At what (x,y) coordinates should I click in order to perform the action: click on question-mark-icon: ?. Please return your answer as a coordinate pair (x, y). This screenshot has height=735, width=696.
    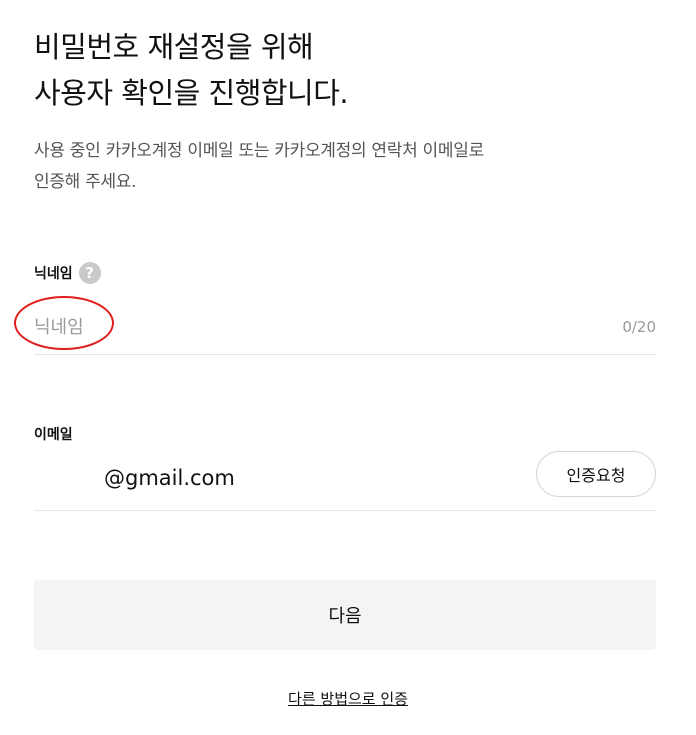
    Looking at the image, I should click on (89, 273).